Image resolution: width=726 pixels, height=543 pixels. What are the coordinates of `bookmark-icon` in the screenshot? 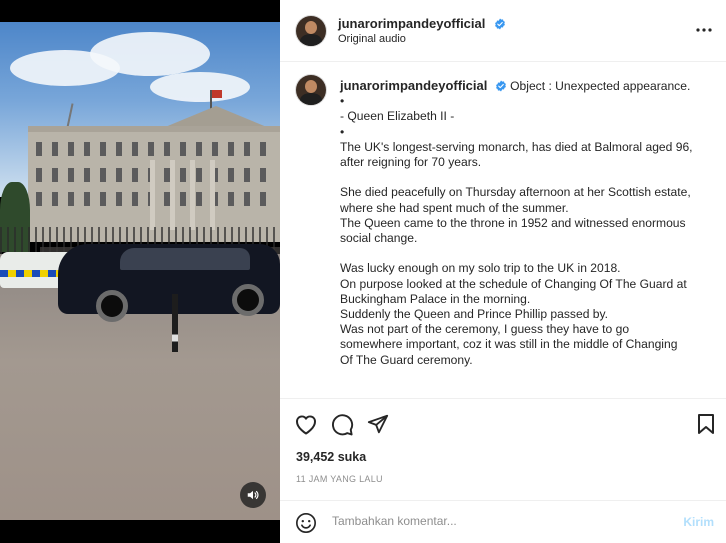 It's located at (706, 424).